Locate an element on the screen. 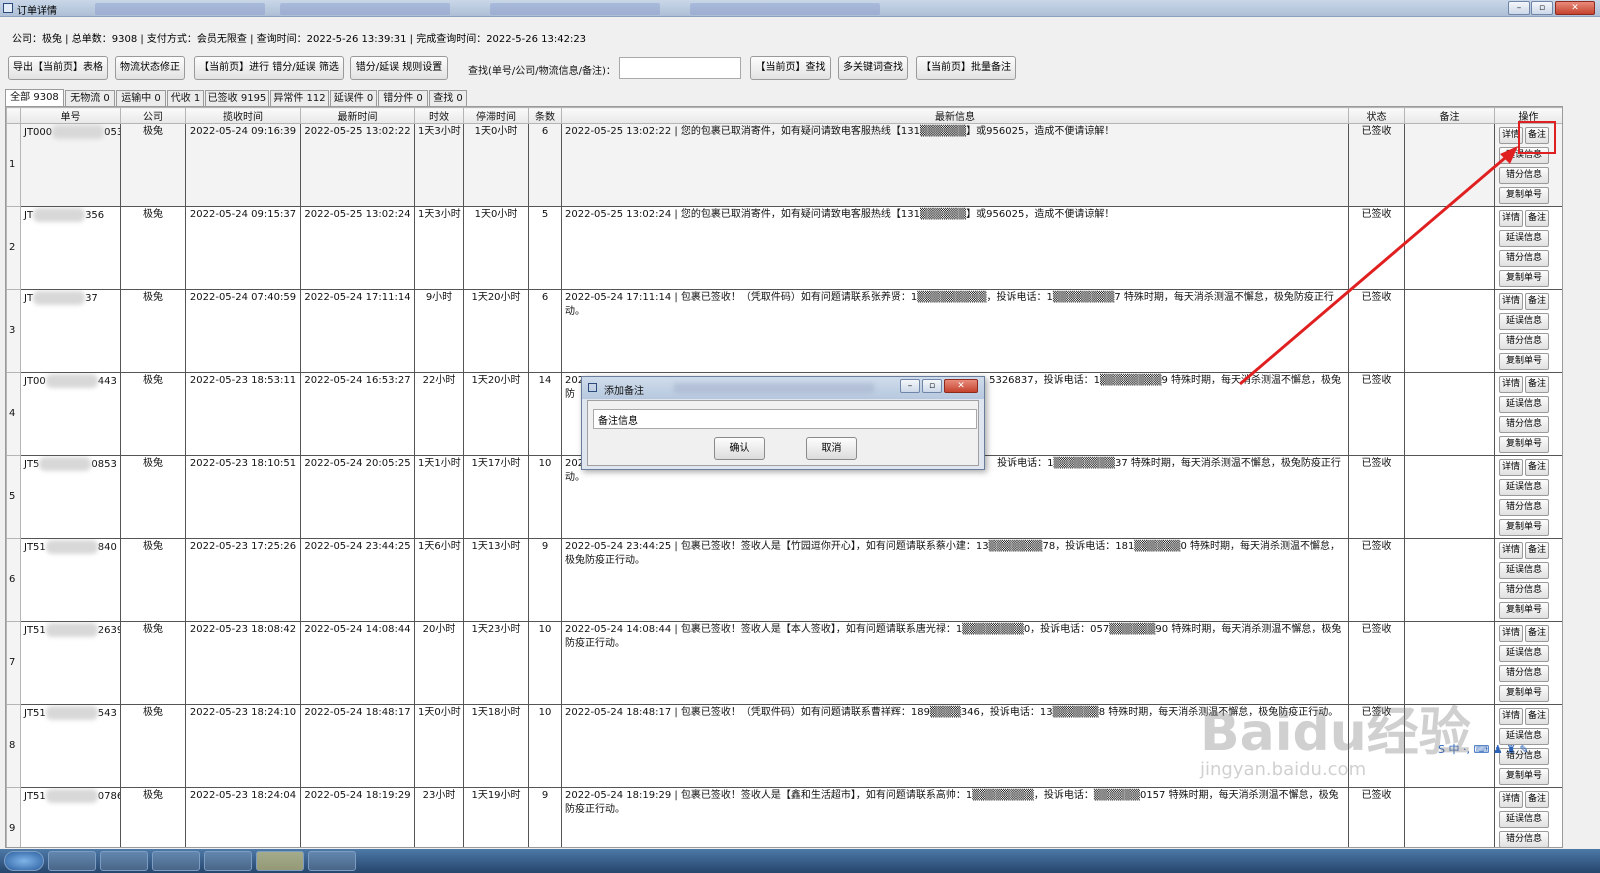  column-header-status: 状态 is located at coordinates (1376, 115).